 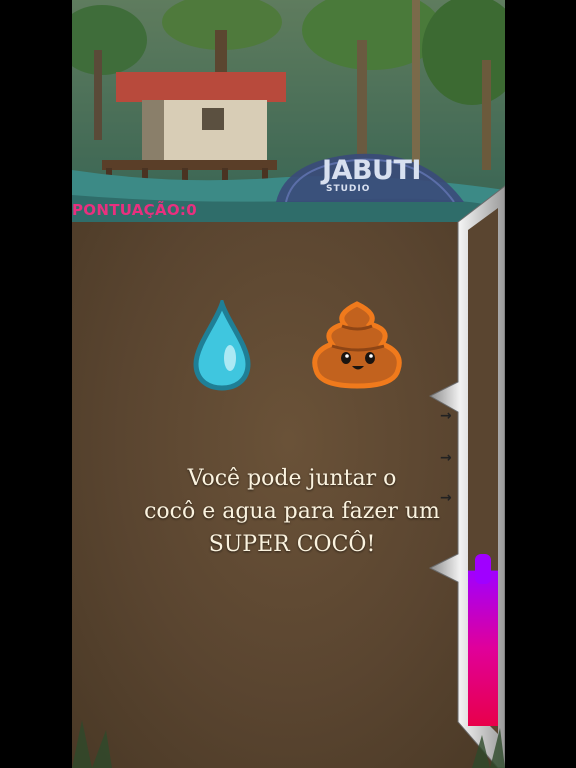 What do you see at coordinates (292, 544) in the screenshot?
I see `tip-line-3: SUPER COCÔ!` at bounding box center [292, 544].